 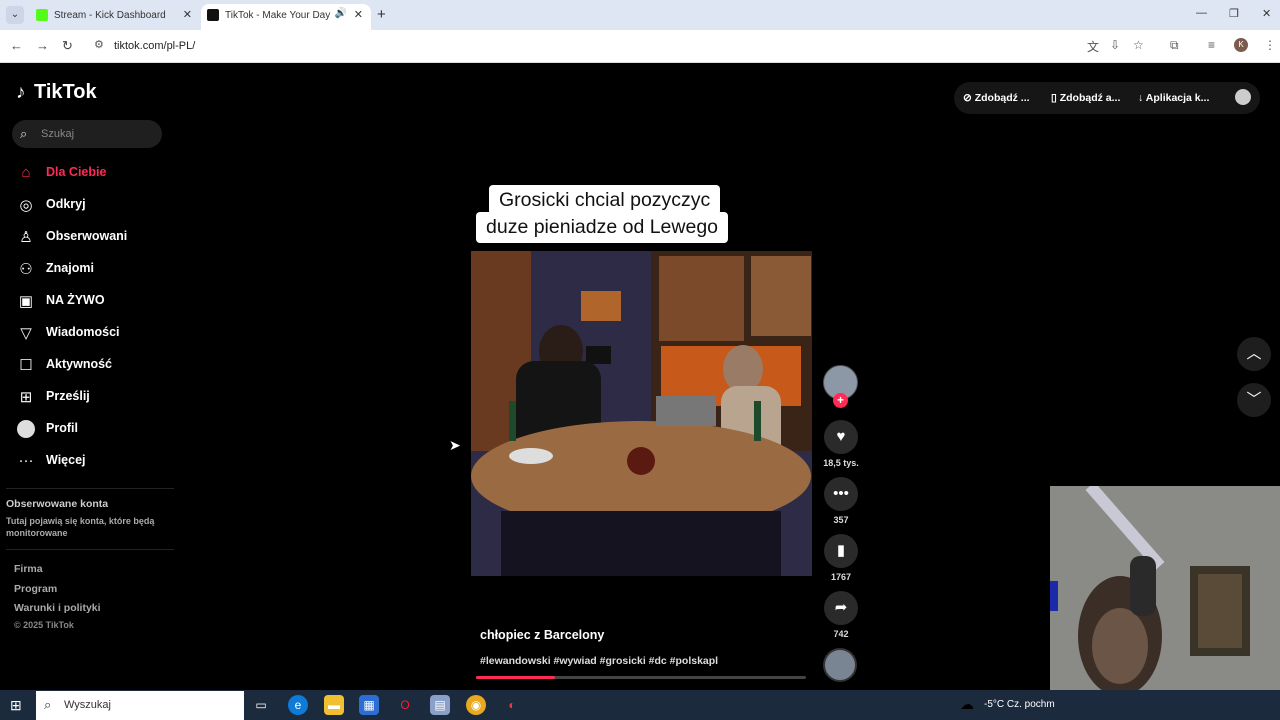 I want to click on webcam-image, so click(x=1165, y=588).